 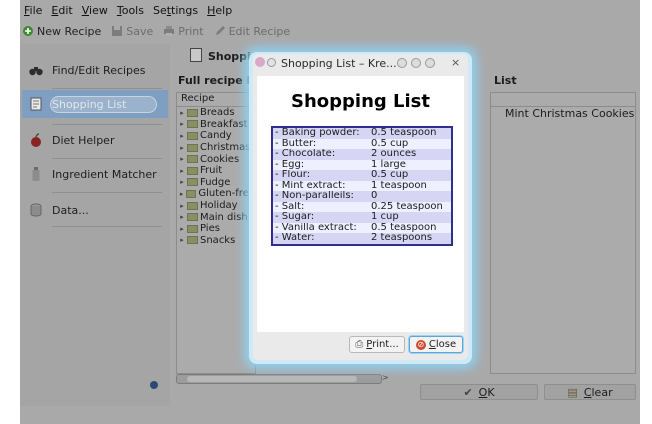 I want to click on menu-settings: Settings, so click(x=175, y=12).